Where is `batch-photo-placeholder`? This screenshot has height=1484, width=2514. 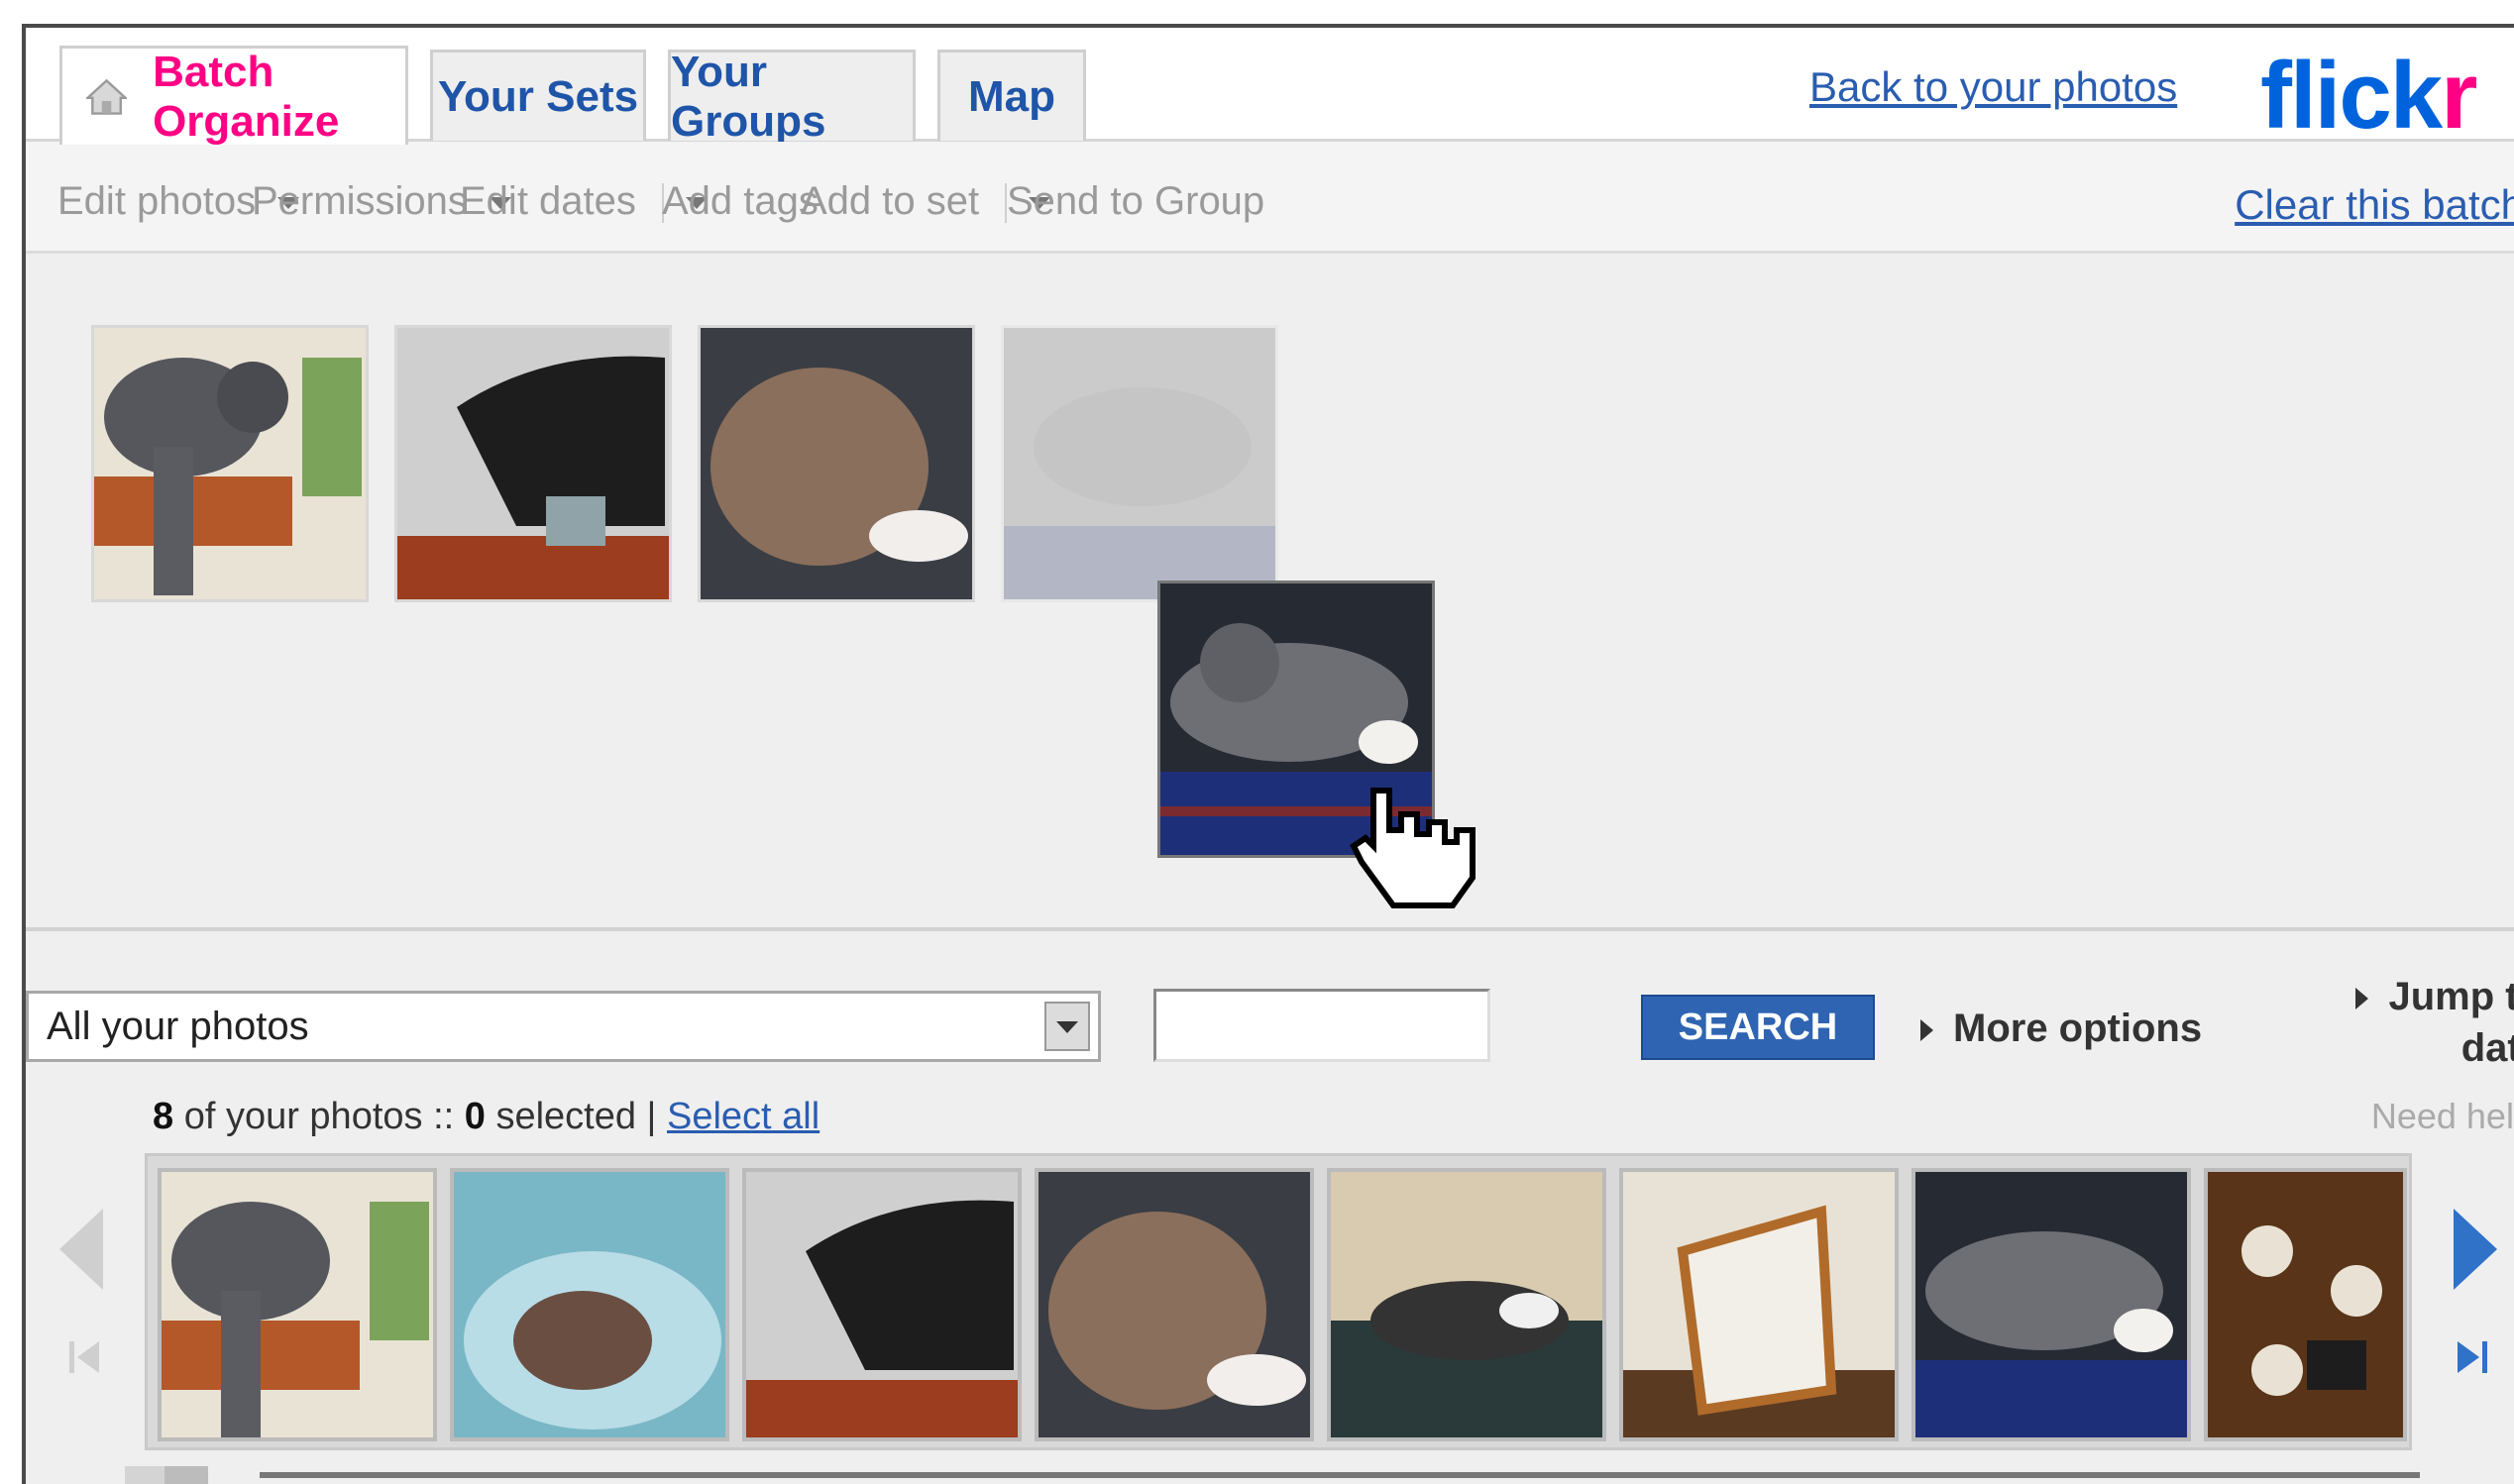
batch-photo-placeholder is located at coordinates (1139, 464).